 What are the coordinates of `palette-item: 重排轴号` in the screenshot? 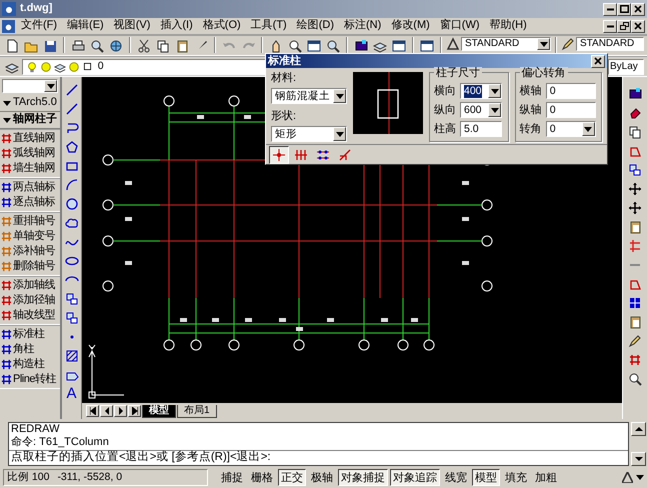 It's located at (34, 221).